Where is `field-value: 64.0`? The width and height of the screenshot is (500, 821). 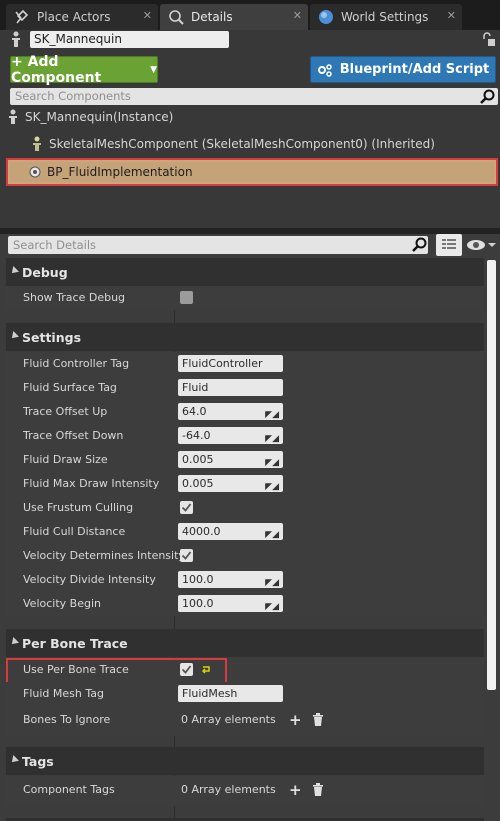
field-value: 64.0 is located at coordinates (194, 411).